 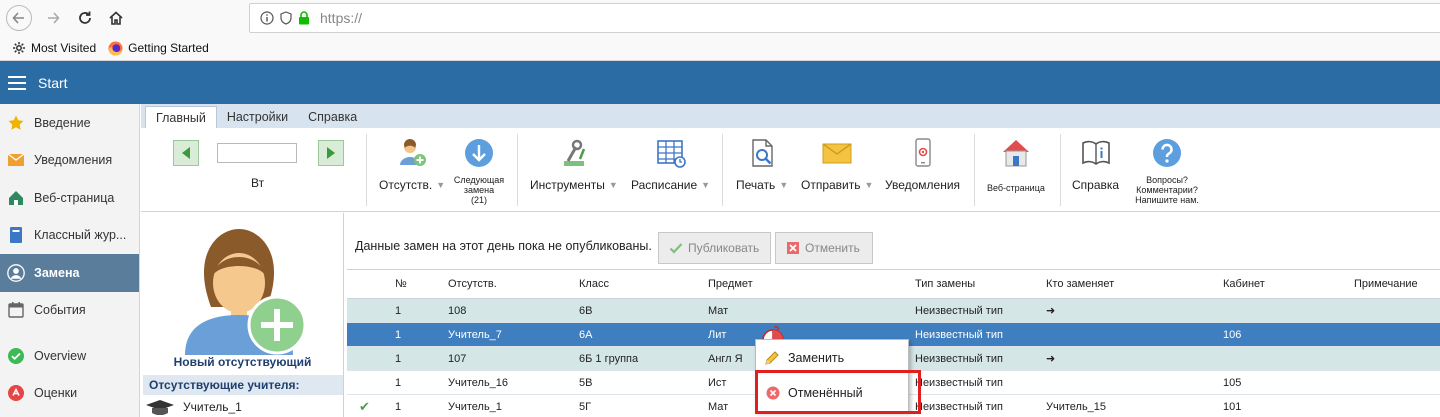 What do you see at coordinates (69, 273) in the screenshot?
I see `sidebar-item-substitution: Замена` at bounding box center [69, 273].